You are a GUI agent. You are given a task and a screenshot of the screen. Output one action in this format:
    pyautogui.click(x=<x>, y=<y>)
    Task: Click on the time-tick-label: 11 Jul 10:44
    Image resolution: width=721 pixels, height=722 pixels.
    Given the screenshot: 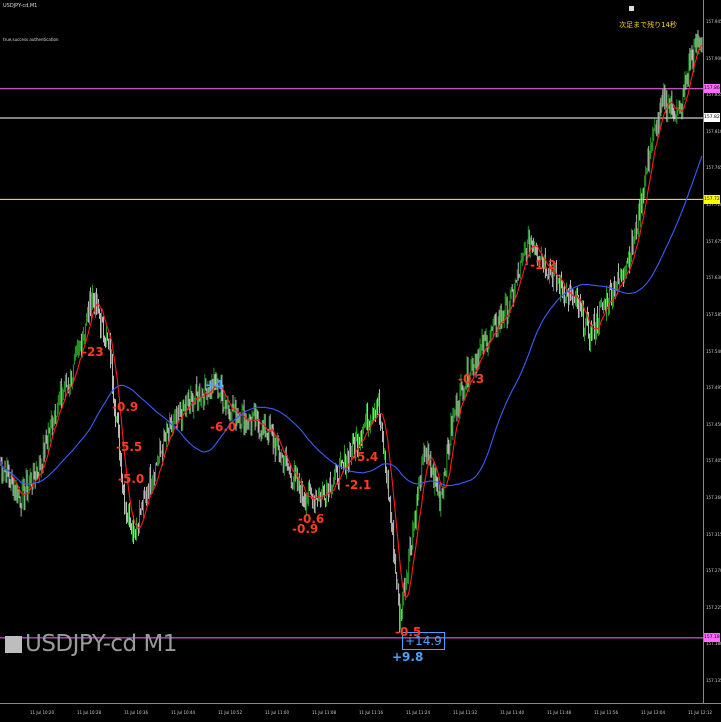 What is the action you would take?
    pyautogui.click(x=183, y=712)
    